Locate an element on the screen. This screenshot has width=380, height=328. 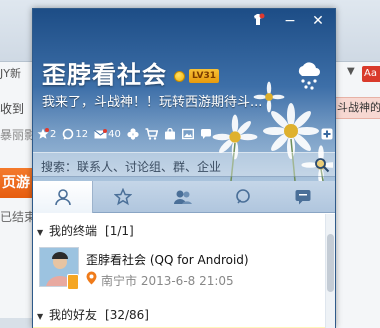
star-icon is located at coordinates (43, 133).